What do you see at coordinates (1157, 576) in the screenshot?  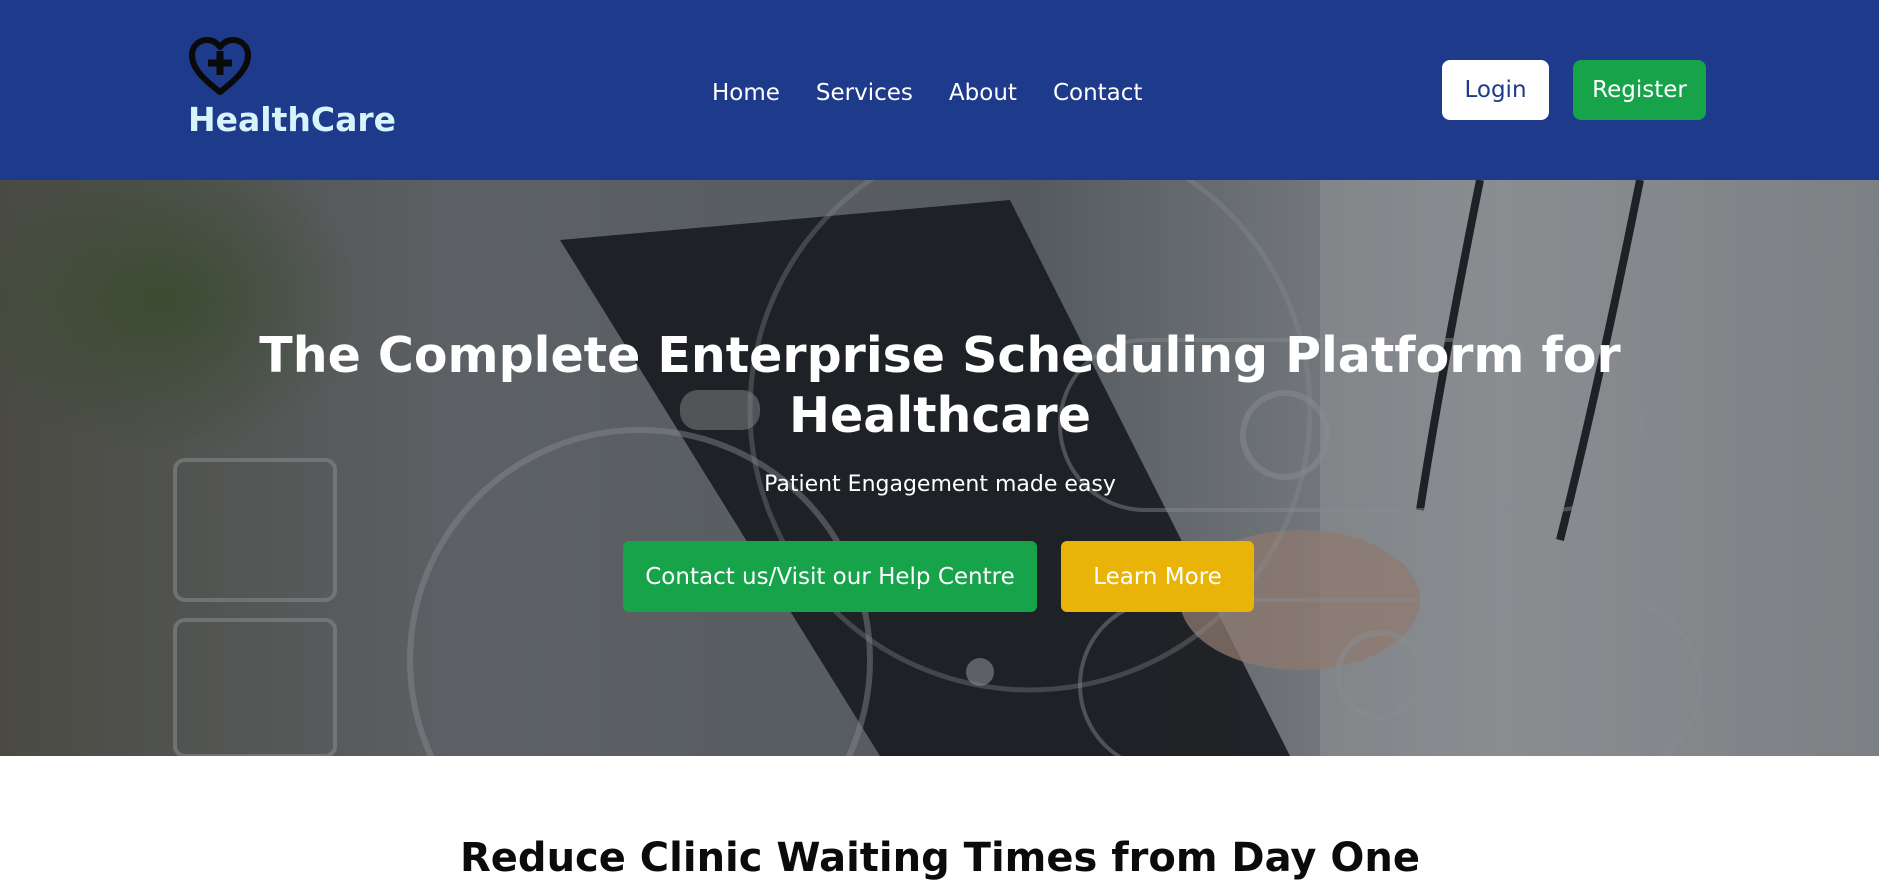 I see `learn-more-button: Learn More` at bounding box center [1157, 576].